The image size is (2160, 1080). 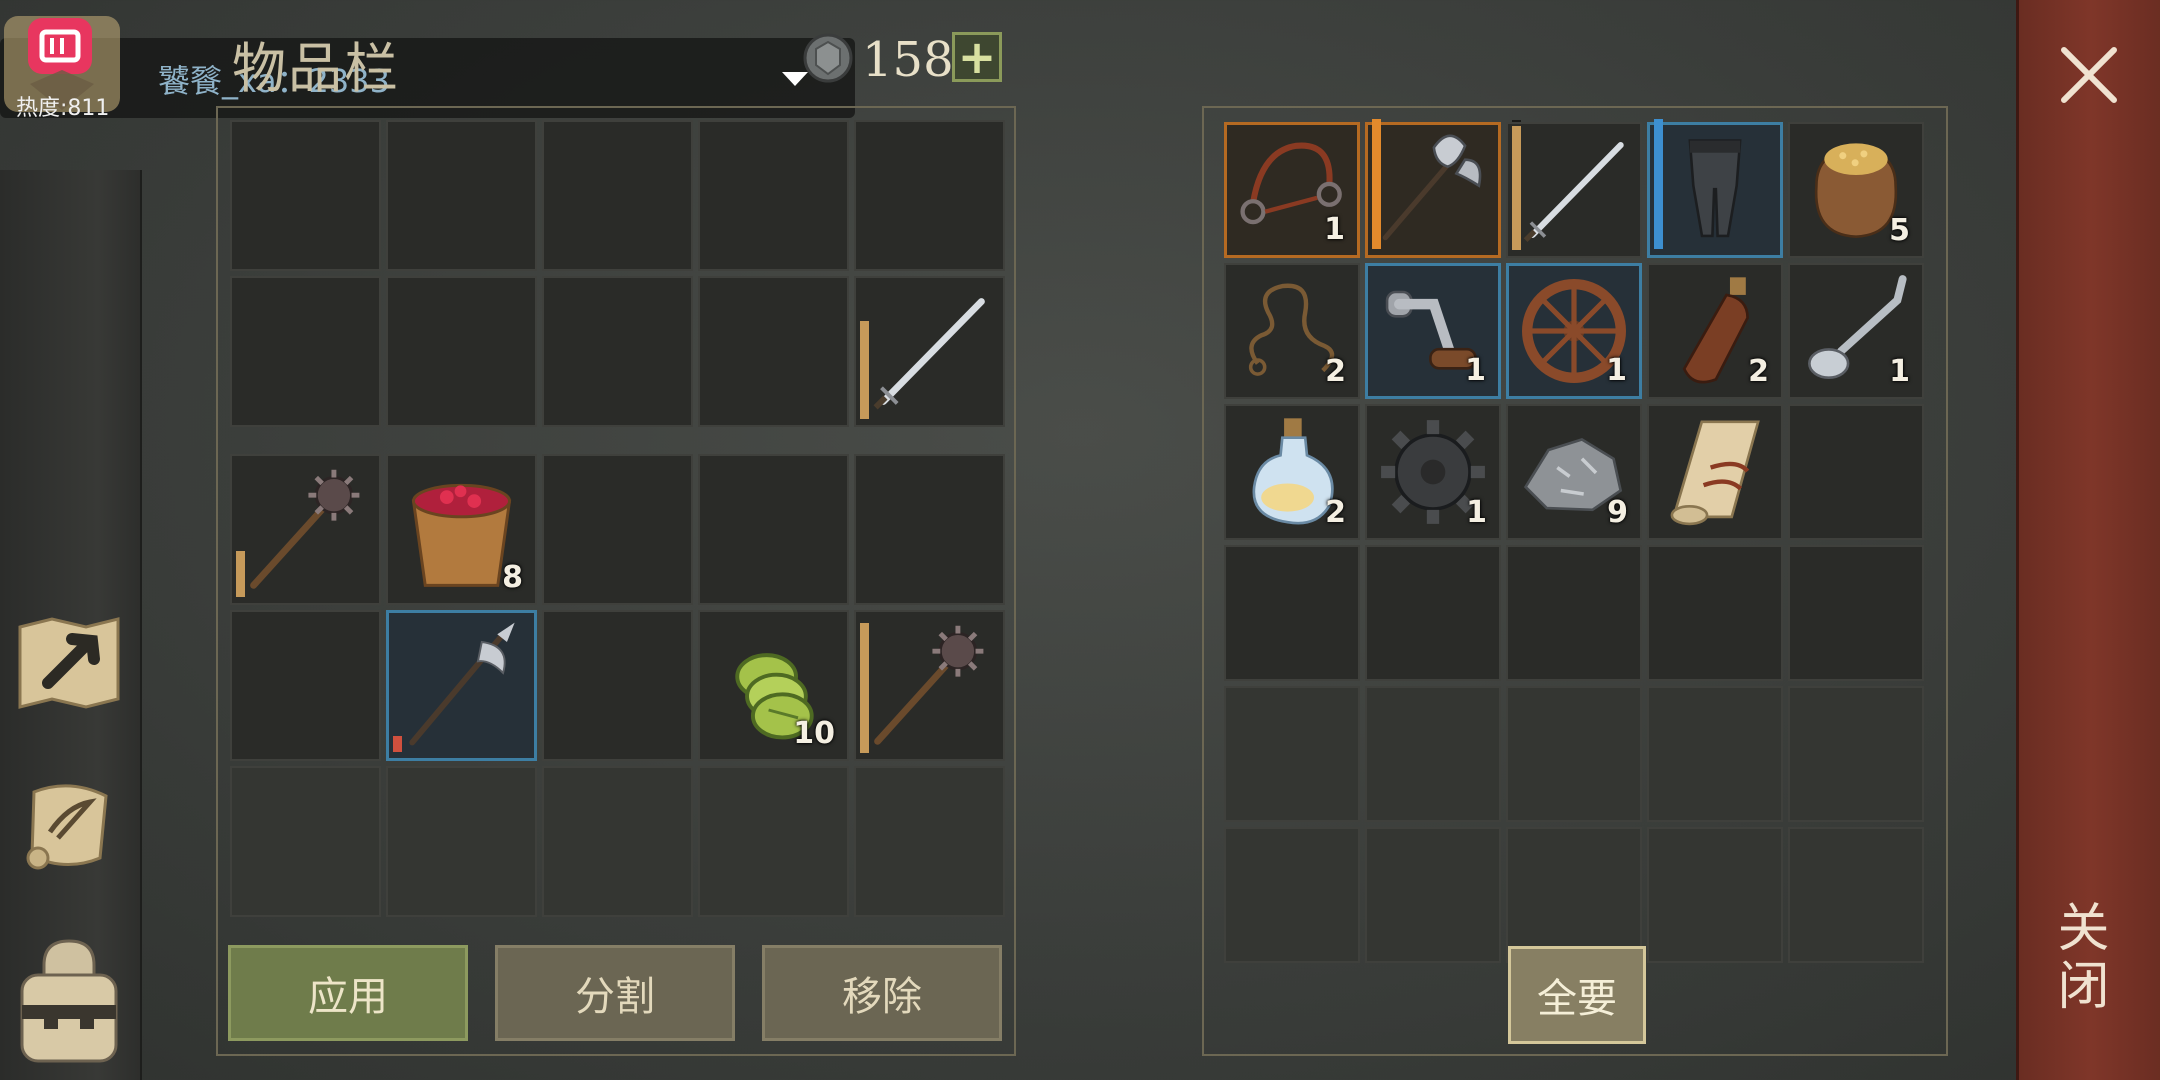 I want to click on inventory-slot: 10, so click(x=773, y=685).